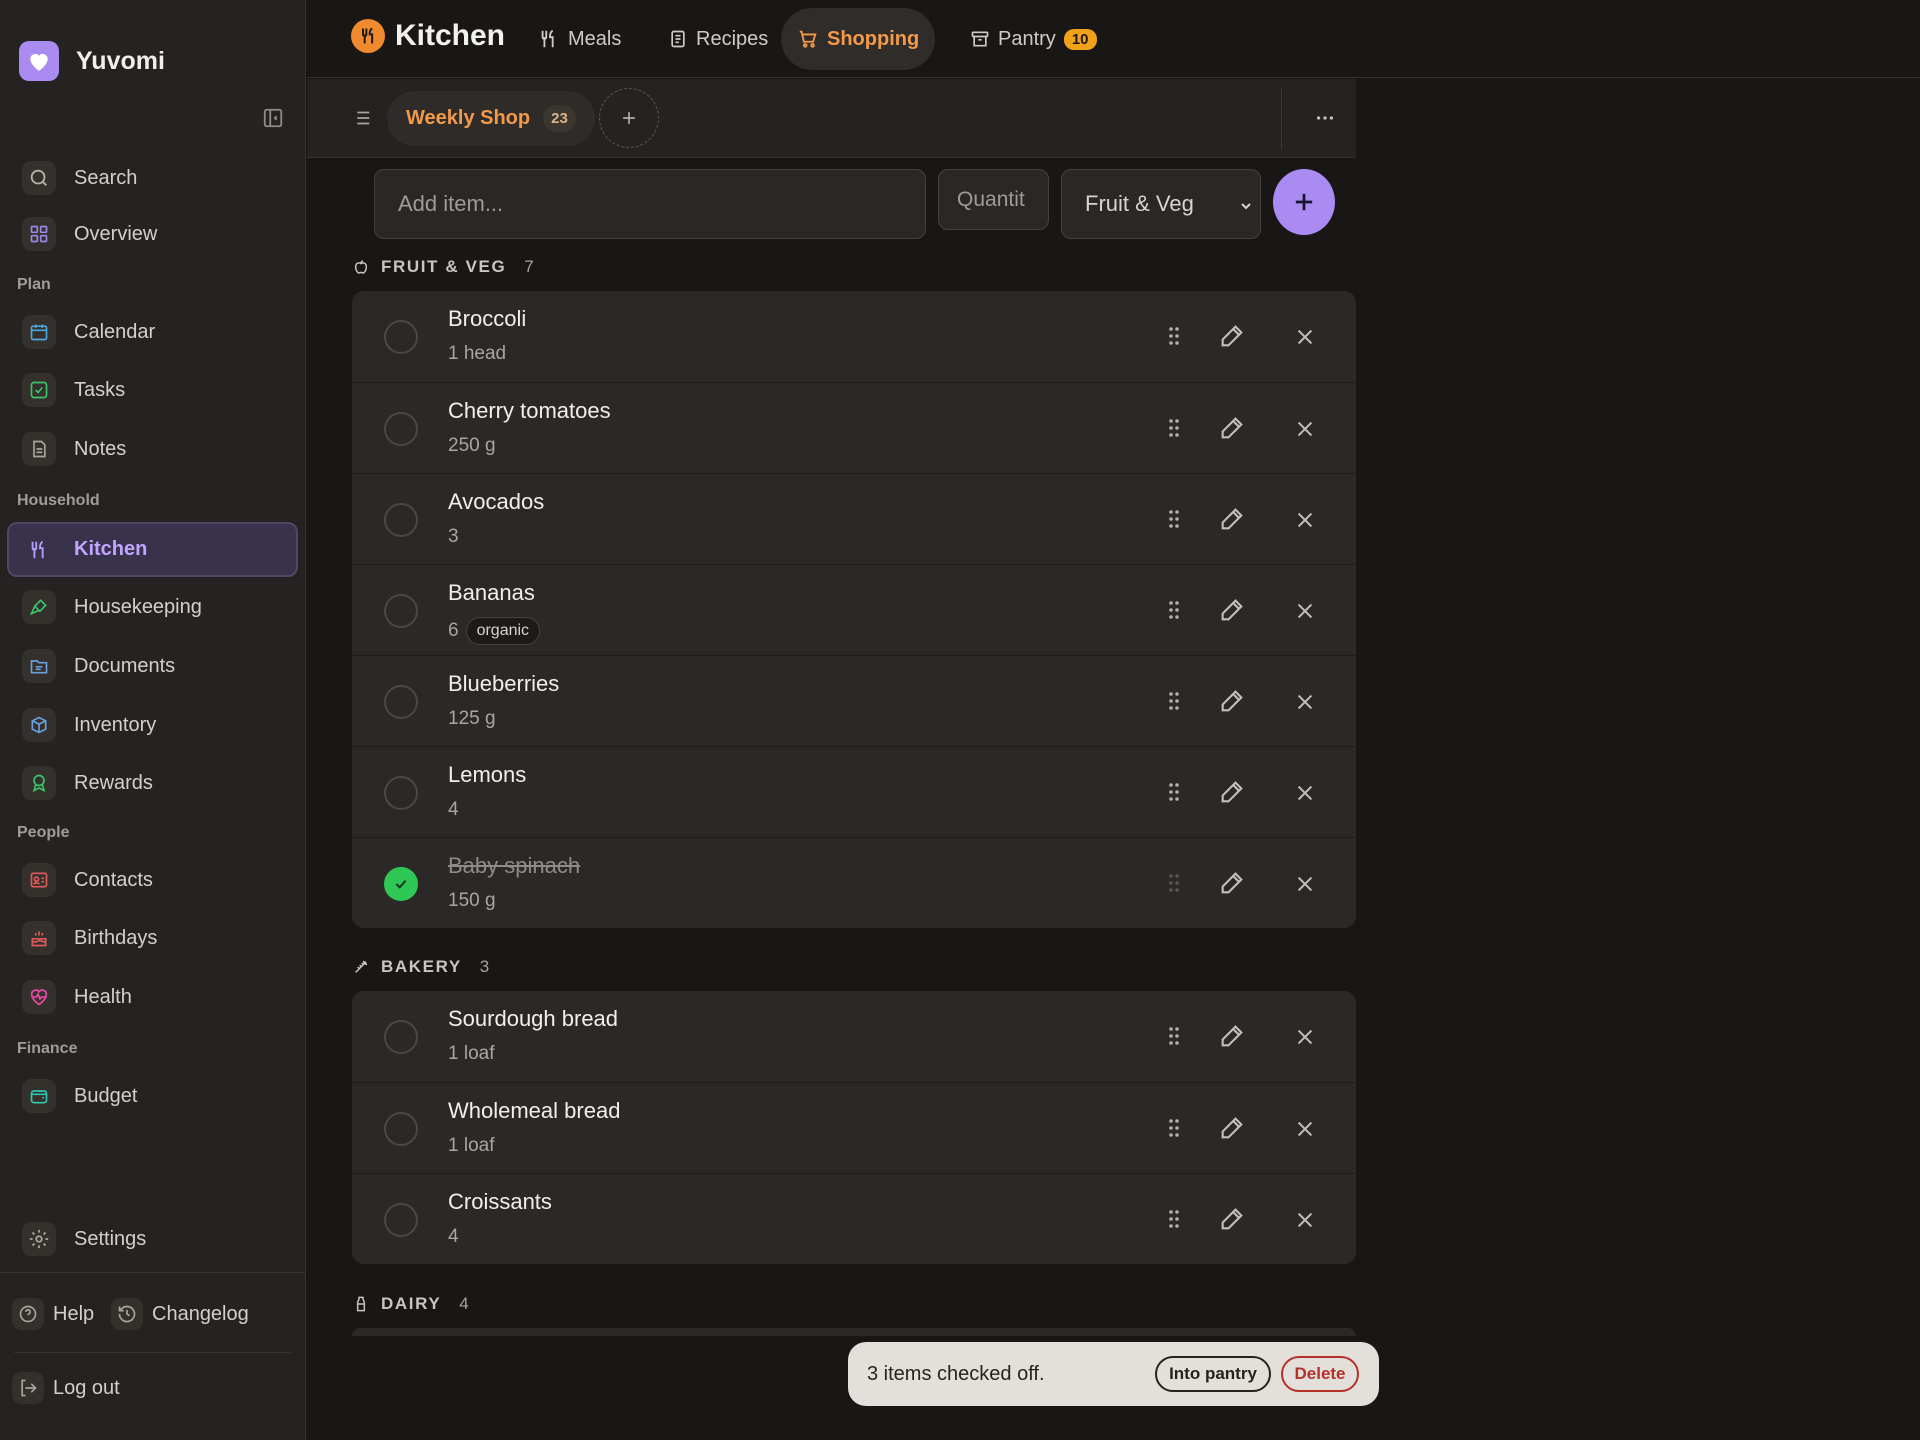 Image resolution: width=1920 pixels, height=1440 pixels. Describe the element at coordinates (854, 700) in the screenshot. I see `list-item: Blueberries 125 g` at that location.